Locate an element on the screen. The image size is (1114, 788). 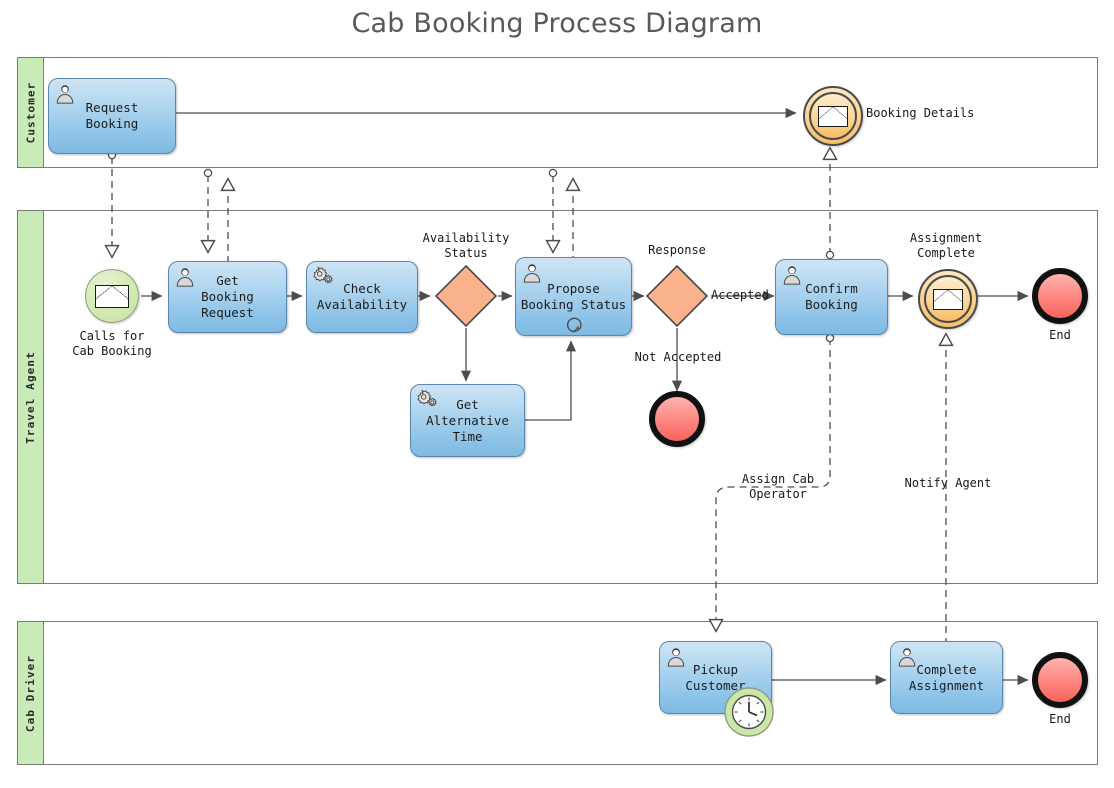
label-response: Response is located at coordinates (677, 250).